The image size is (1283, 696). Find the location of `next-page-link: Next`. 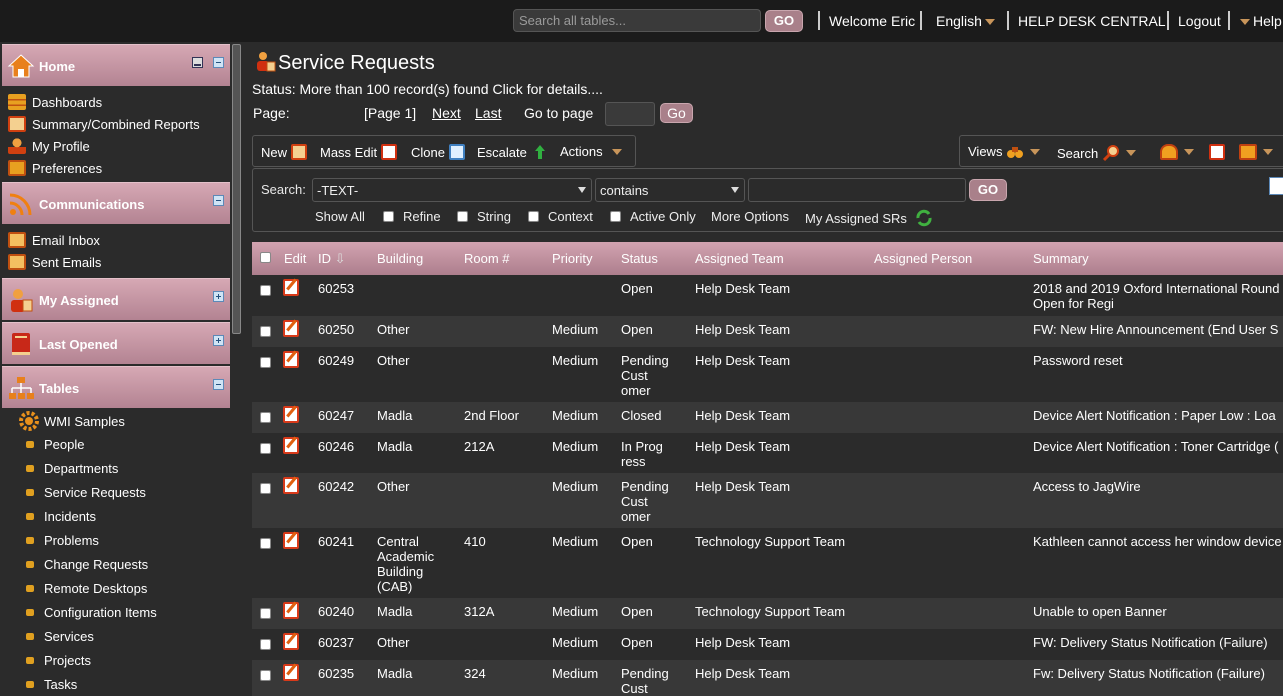

next-page-link: Next is located at coordinates (446, 113).